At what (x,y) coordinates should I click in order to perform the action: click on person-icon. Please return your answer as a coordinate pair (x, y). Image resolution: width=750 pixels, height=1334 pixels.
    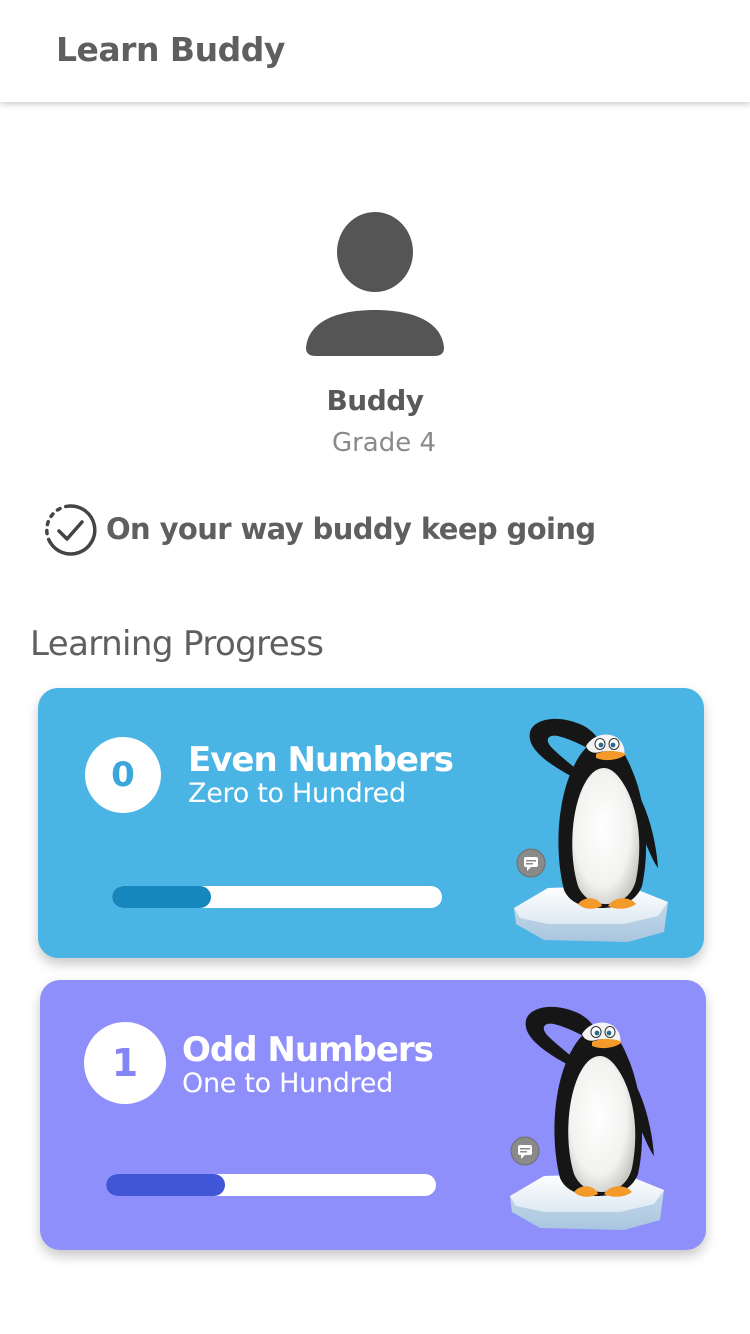
    Looking at the image, I should click on (375, 283).